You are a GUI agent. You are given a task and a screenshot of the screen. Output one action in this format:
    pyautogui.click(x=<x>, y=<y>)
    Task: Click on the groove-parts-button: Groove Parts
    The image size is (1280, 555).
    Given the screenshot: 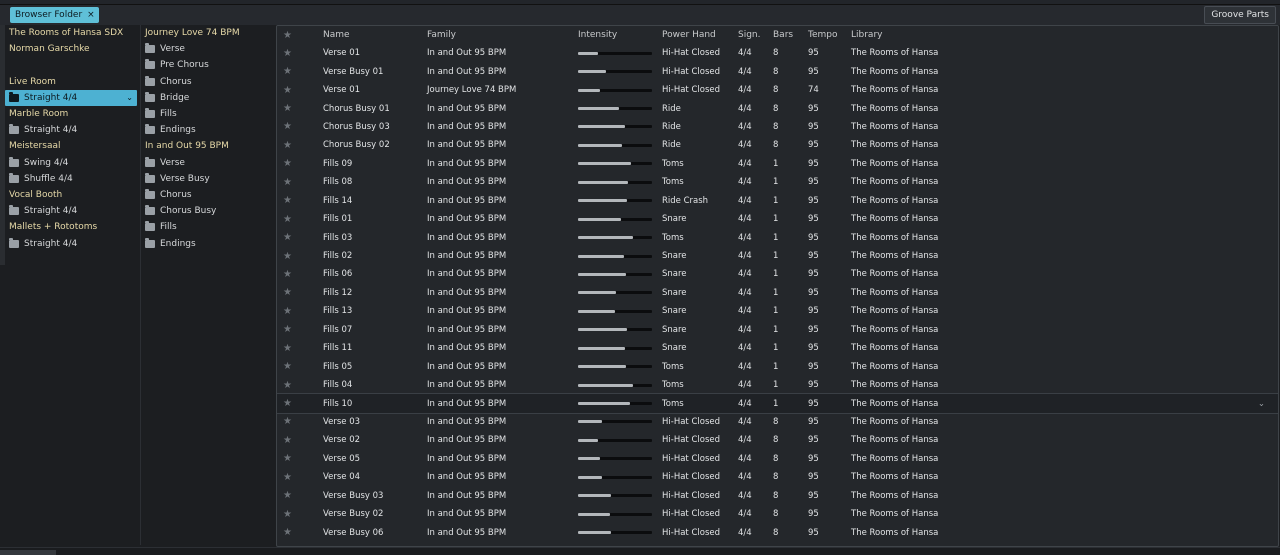 What is the action you would take?
    pyautogui.click(x=1240, y=15)
    